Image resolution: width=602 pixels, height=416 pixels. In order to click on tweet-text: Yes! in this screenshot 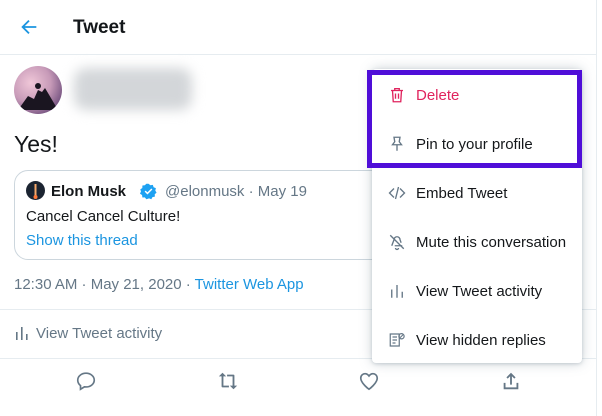, I will do `click(36, 144)`.